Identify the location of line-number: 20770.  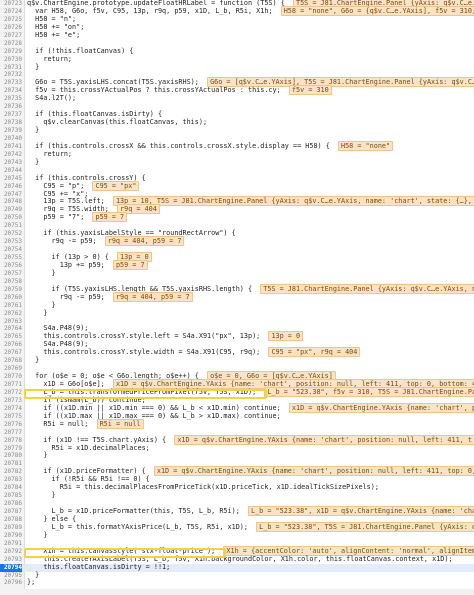
(11, 377).